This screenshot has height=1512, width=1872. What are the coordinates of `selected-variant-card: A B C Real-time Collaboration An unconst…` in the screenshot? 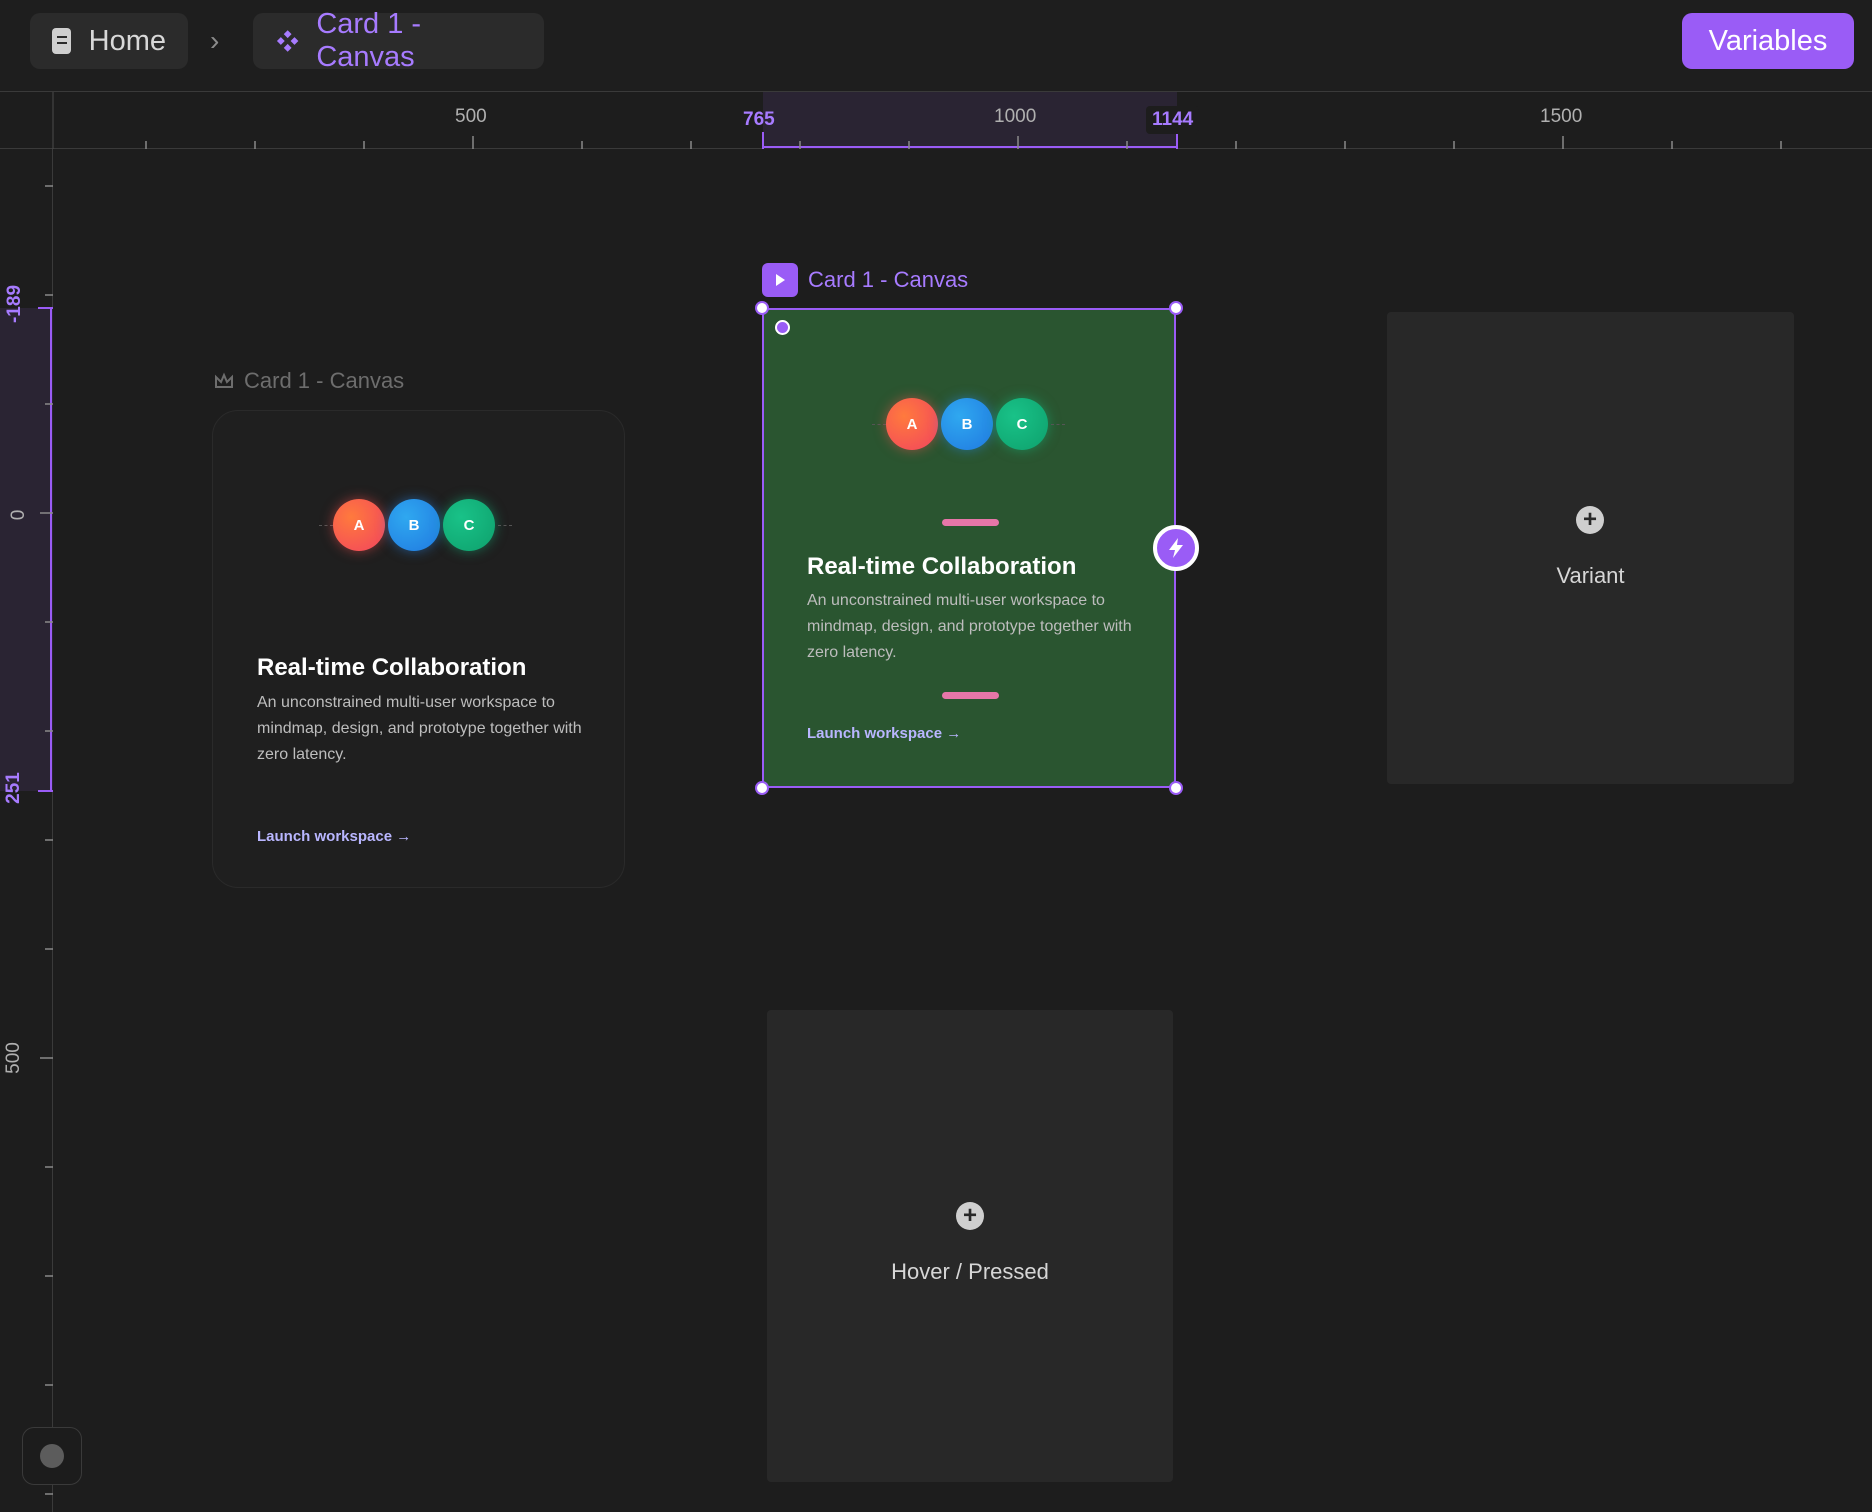 It's located at (969, 548).